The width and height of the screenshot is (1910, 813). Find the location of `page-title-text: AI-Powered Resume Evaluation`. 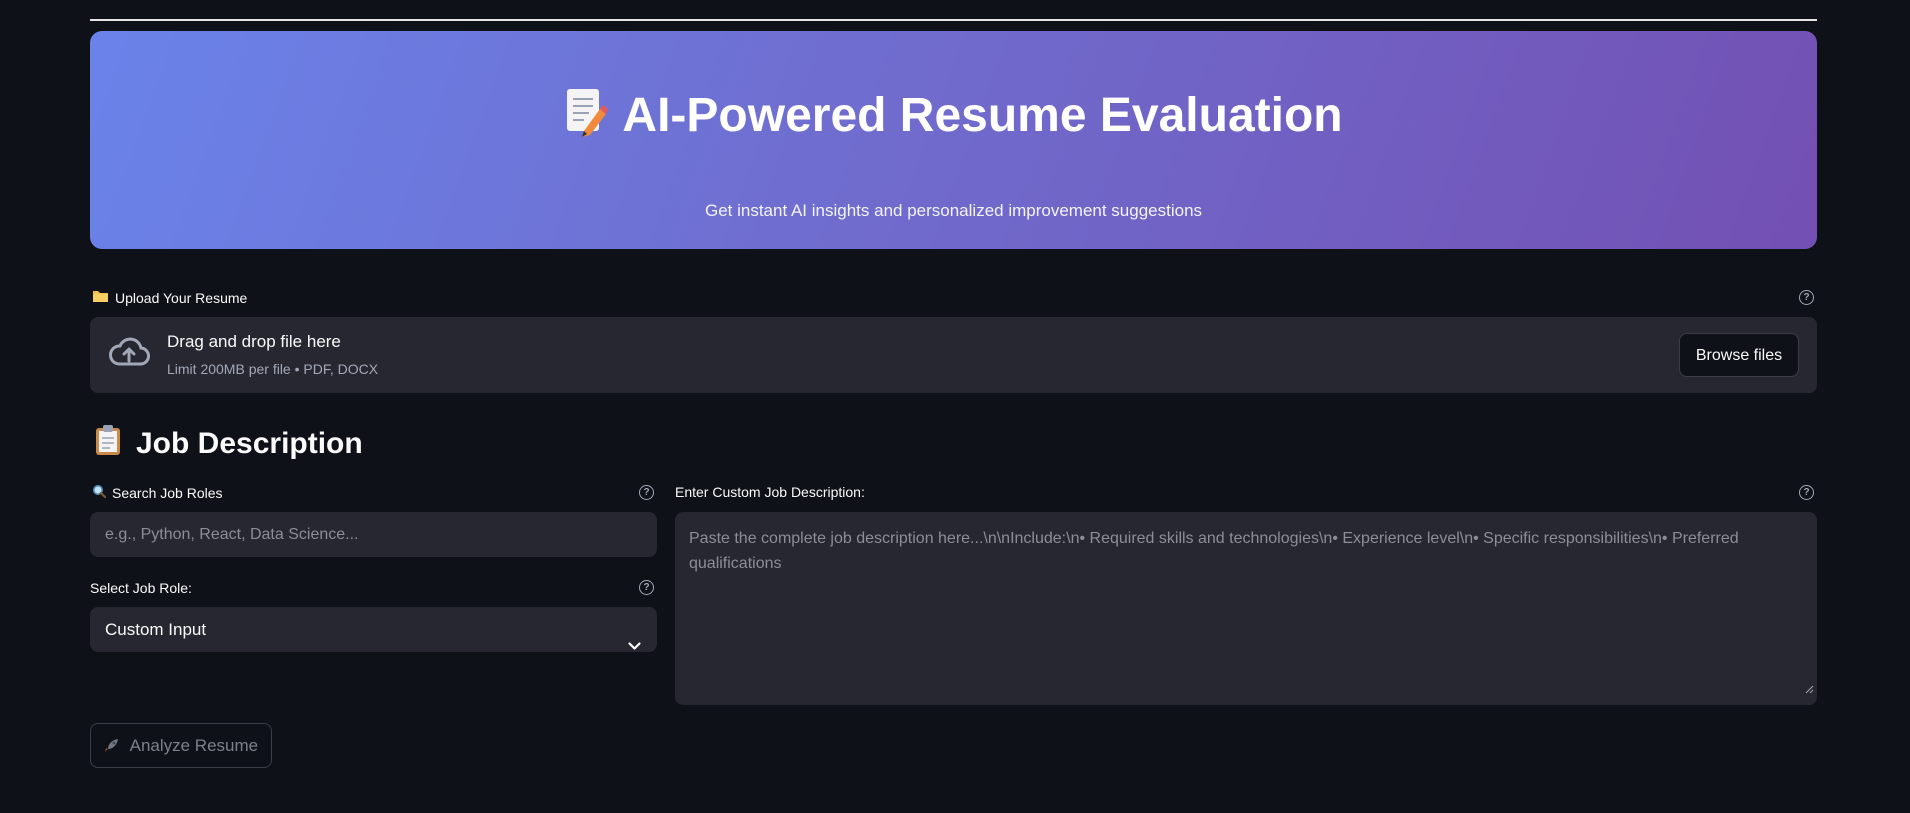

page-title-text: AI-Powered Resume Evaluation is located at coordinates (982, 115).